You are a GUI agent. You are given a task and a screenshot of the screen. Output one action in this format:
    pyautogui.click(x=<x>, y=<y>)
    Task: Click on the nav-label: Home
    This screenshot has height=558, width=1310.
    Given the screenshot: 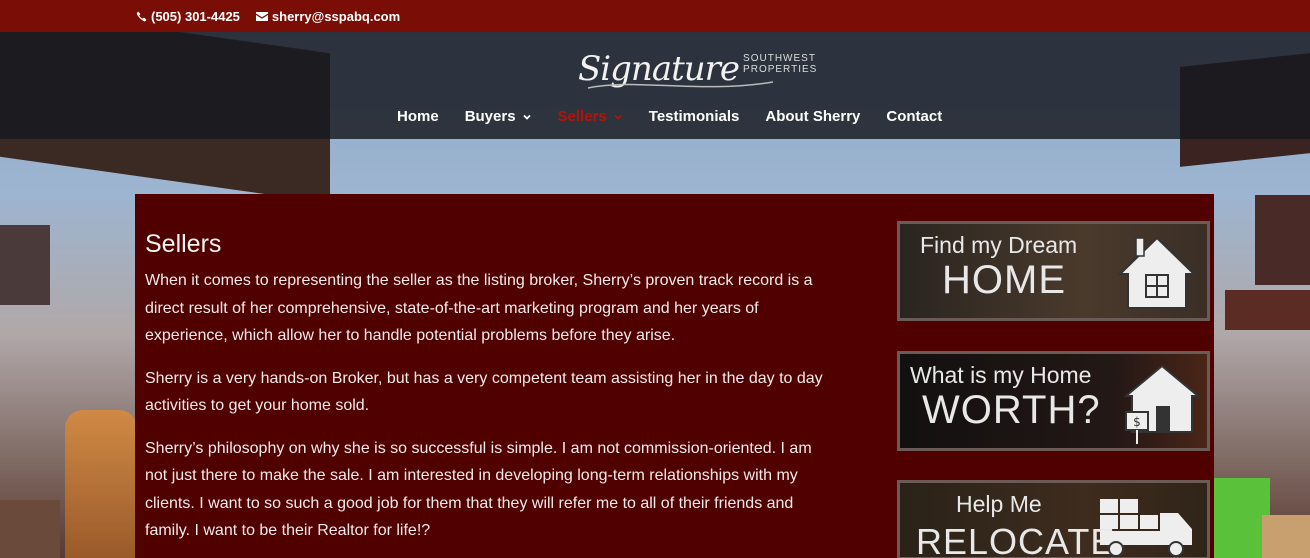 What is the action you would take?
    pyautogui.click(x=418, y=116)
    